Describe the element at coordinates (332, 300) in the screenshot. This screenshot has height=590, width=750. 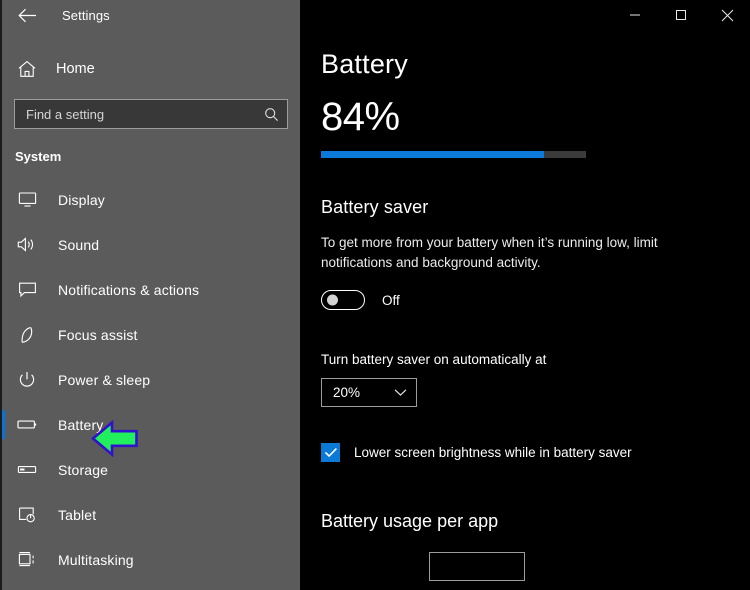
I see `toggle-knob` at that location.